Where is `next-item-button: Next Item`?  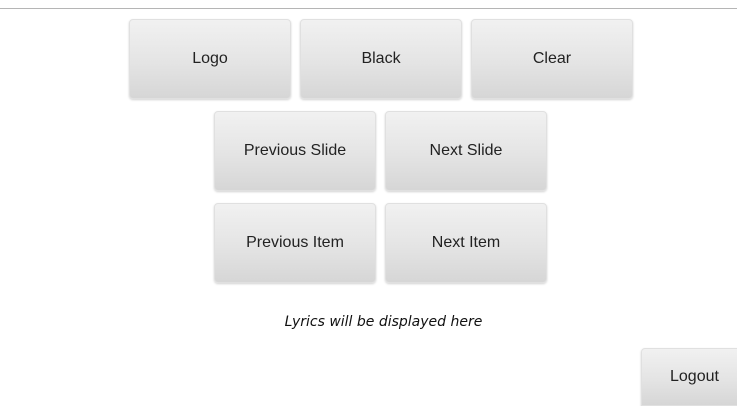 next-item-button: Next Item is located at coordinates (466, 243).